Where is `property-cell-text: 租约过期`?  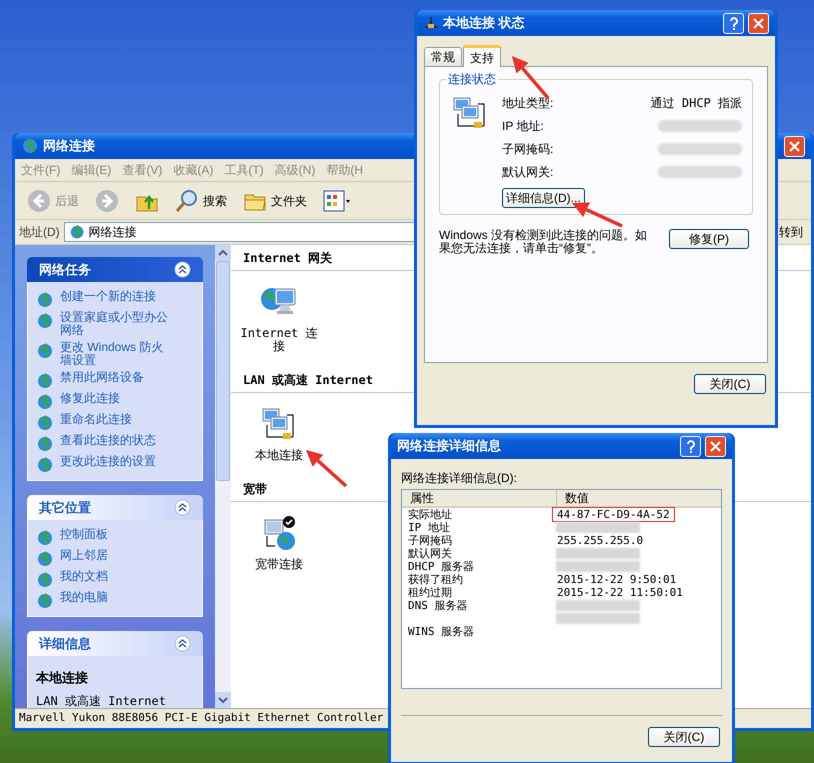 property-cell-text: 租约过期 is located at coordinates (430, 592).